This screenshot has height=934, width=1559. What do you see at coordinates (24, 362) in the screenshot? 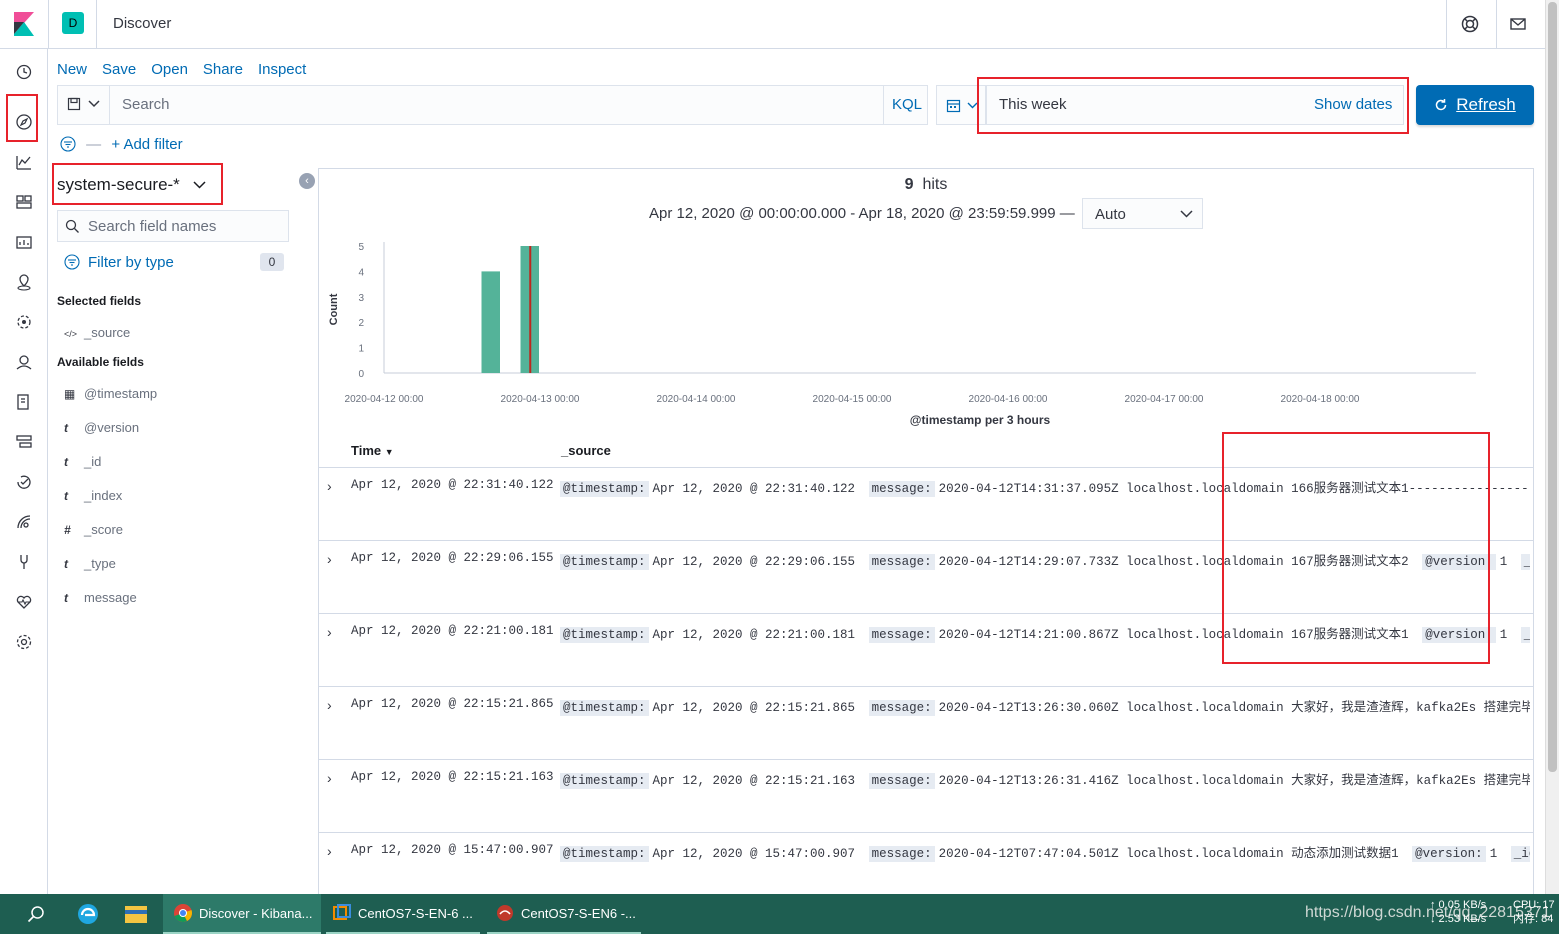
I see `siem-icon` at bounding box center [24, 362].